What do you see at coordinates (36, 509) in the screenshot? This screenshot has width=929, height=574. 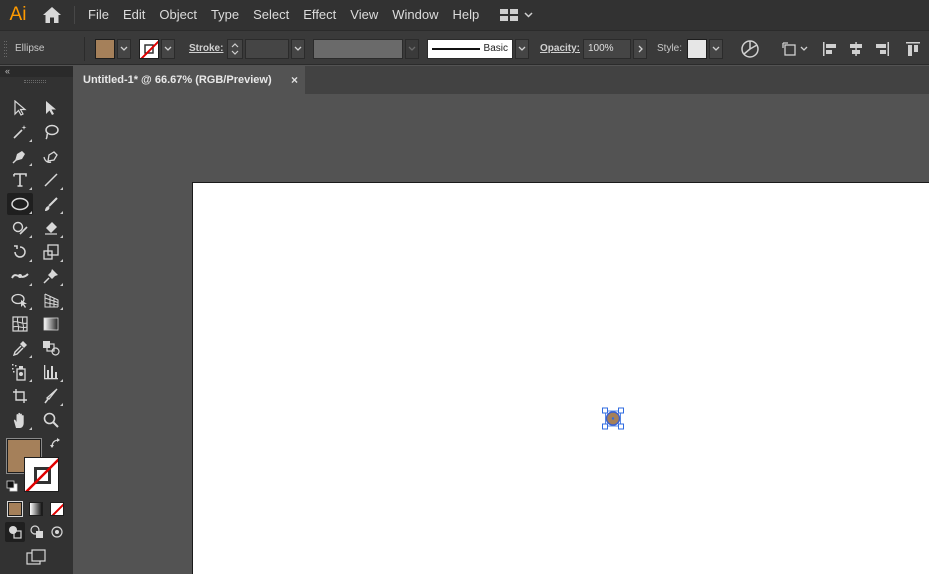 I see `gradient-mode-button` at bounding box center [36, 509].